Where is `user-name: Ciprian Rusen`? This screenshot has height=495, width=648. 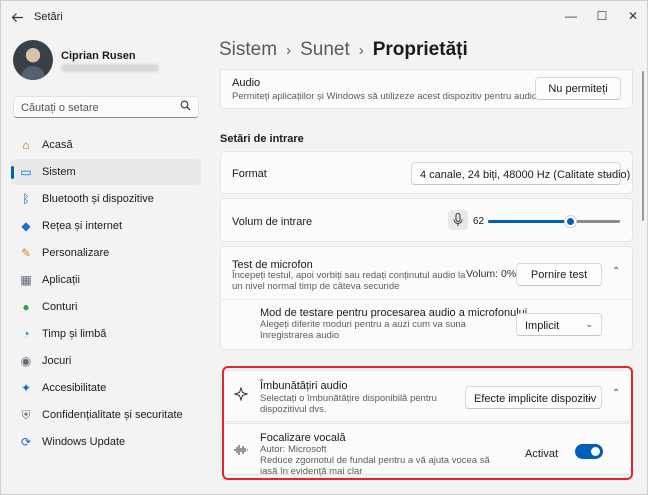
user-name: Ciprian Rusen is located at coordinates (98, 56).